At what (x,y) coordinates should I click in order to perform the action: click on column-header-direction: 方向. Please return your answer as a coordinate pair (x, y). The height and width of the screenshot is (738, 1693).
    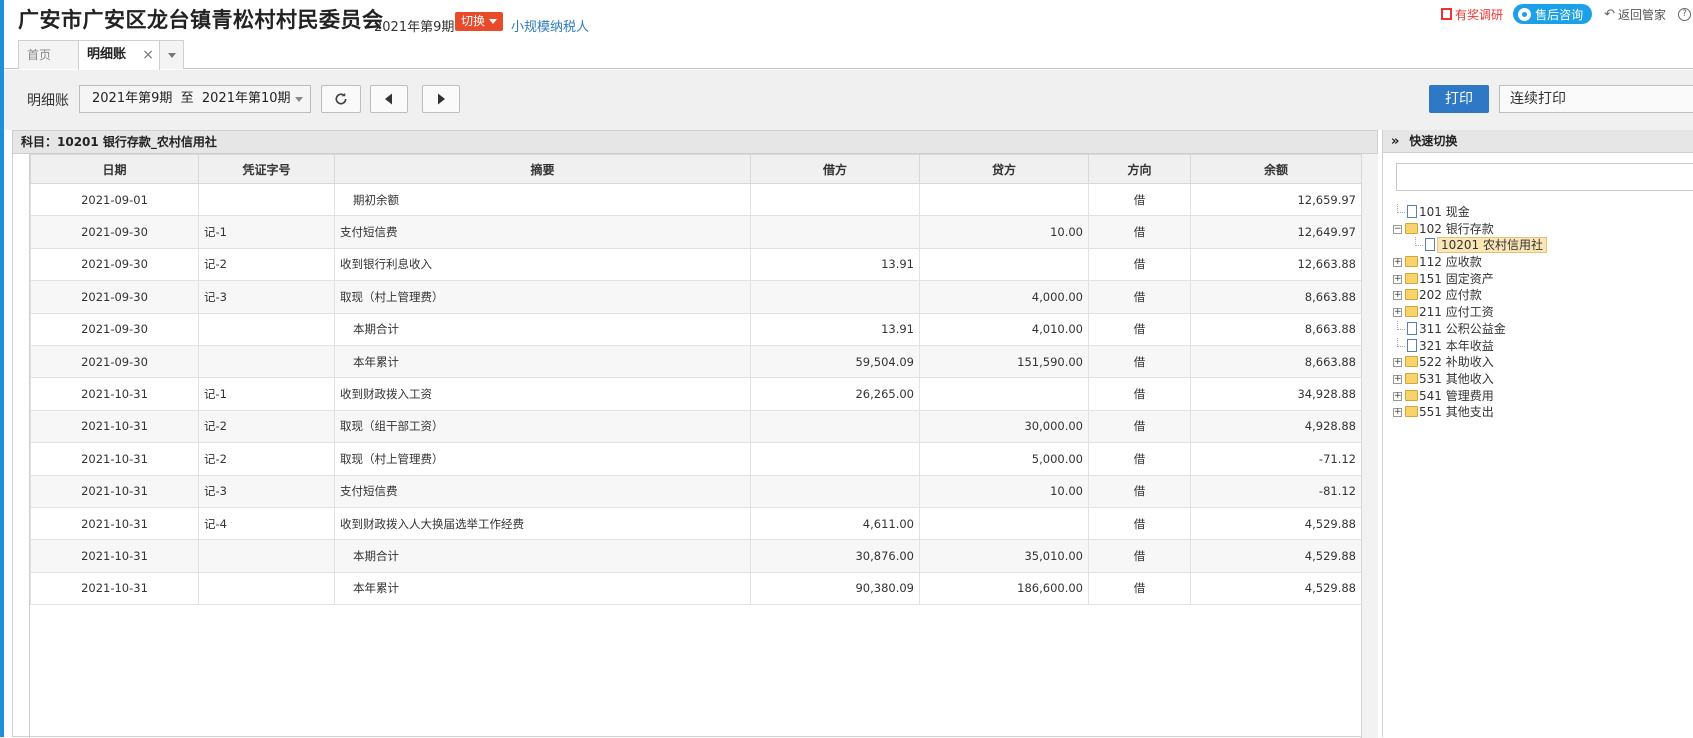
    Looking at the image, I should click on (1139, 169).